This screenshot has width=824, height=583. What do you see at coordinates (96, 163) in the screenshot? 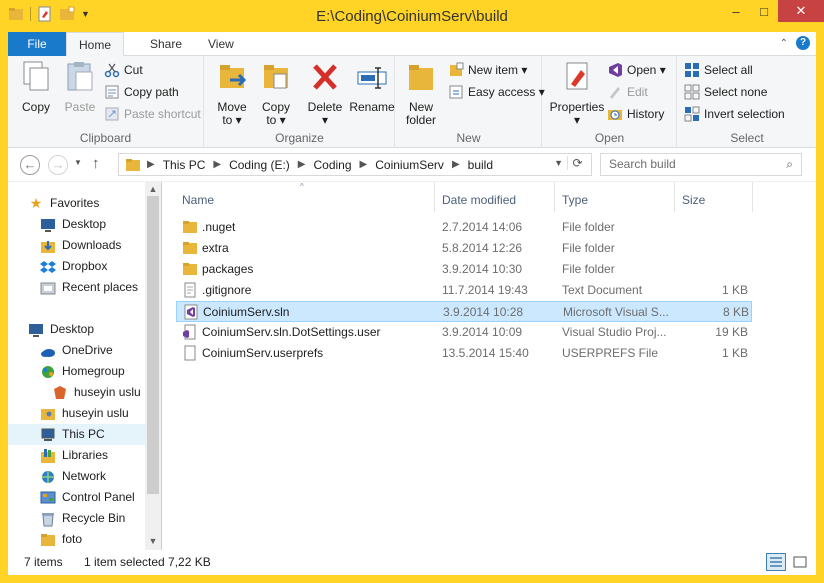
I see `up-button: ↑` at bounding box center [96, 163].